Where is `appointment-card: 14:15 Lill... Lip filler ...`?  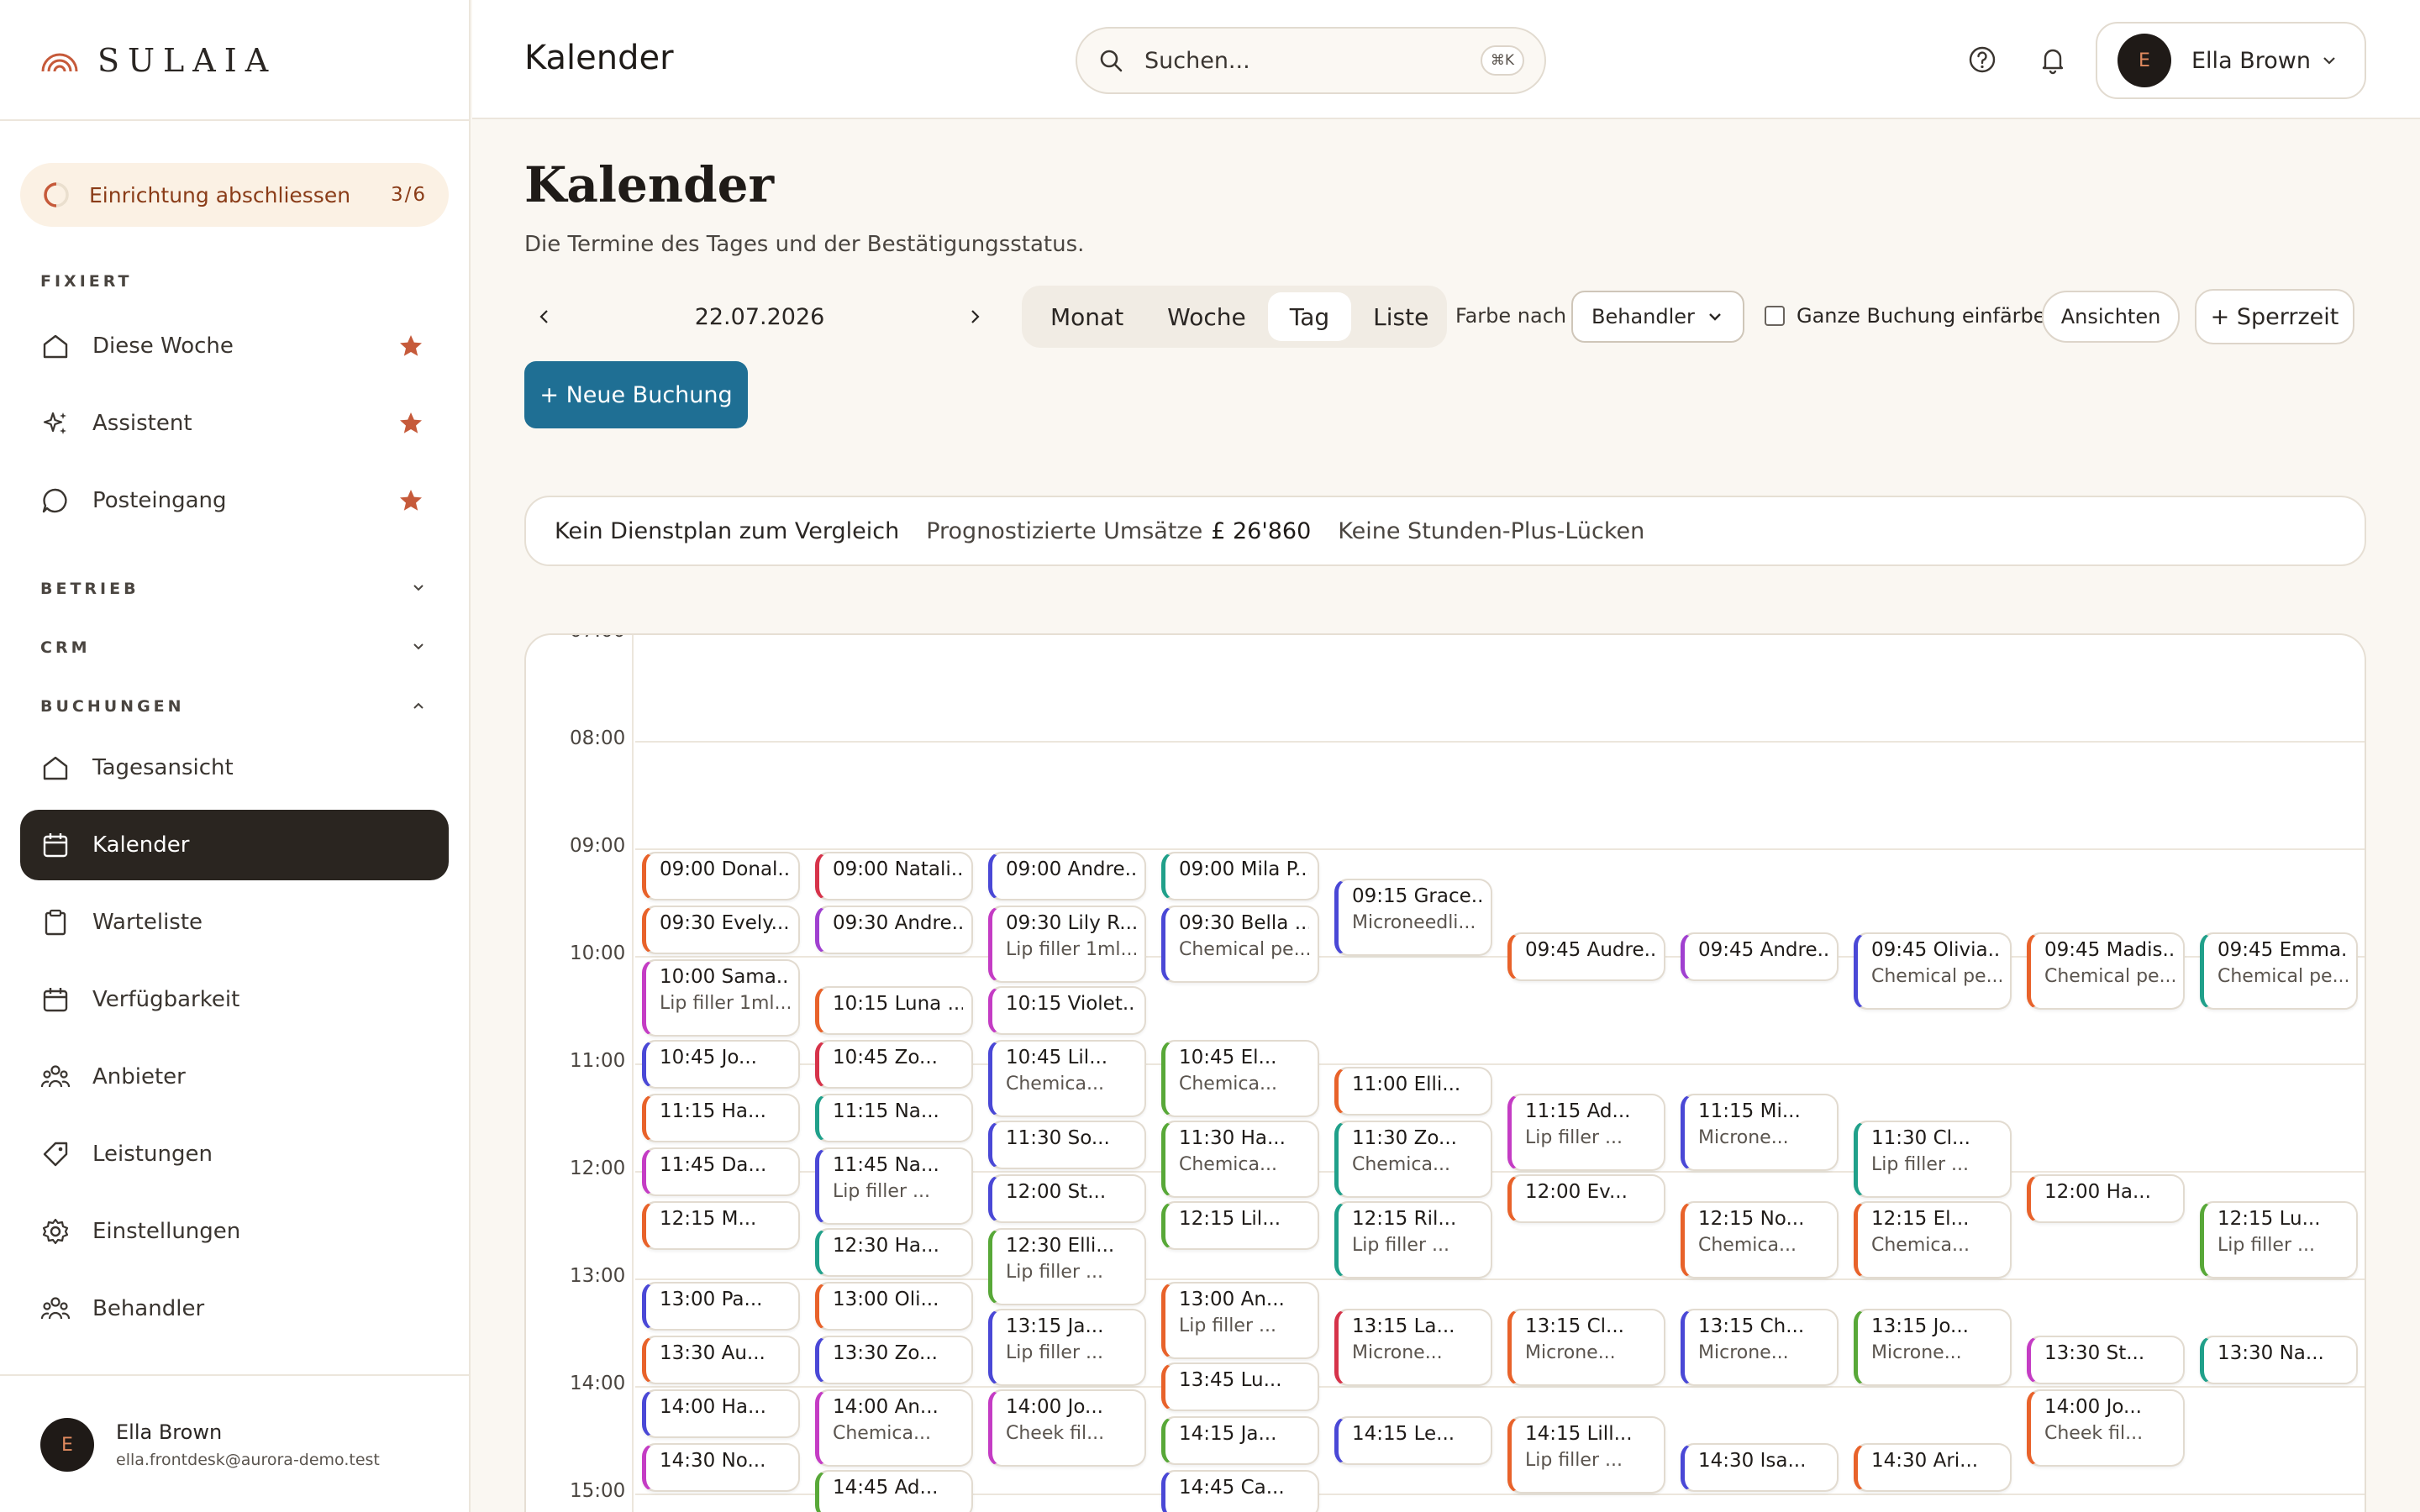
appointment-card: 14:15 Lill... Lip filler ... is located at coordinates (1586, 1455).